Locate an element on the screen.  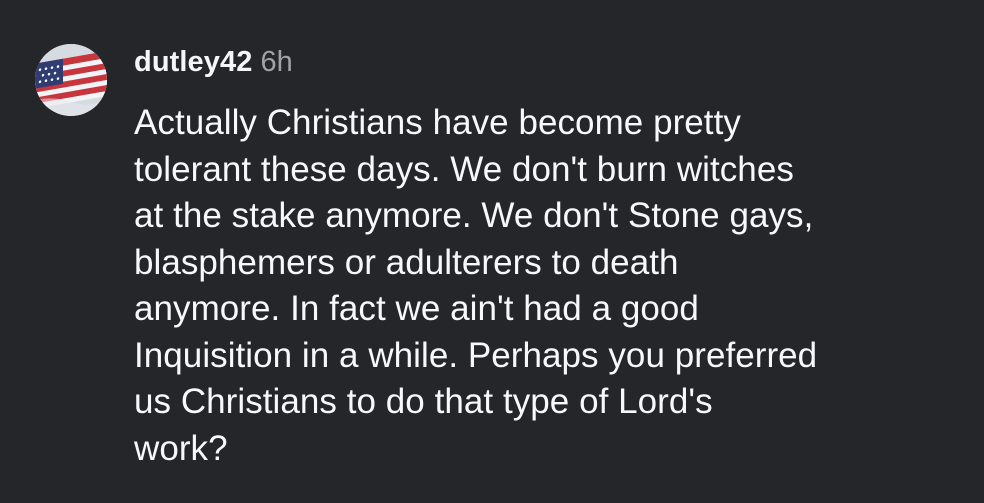
username: dutley42 is located at coordinates (193, 62).